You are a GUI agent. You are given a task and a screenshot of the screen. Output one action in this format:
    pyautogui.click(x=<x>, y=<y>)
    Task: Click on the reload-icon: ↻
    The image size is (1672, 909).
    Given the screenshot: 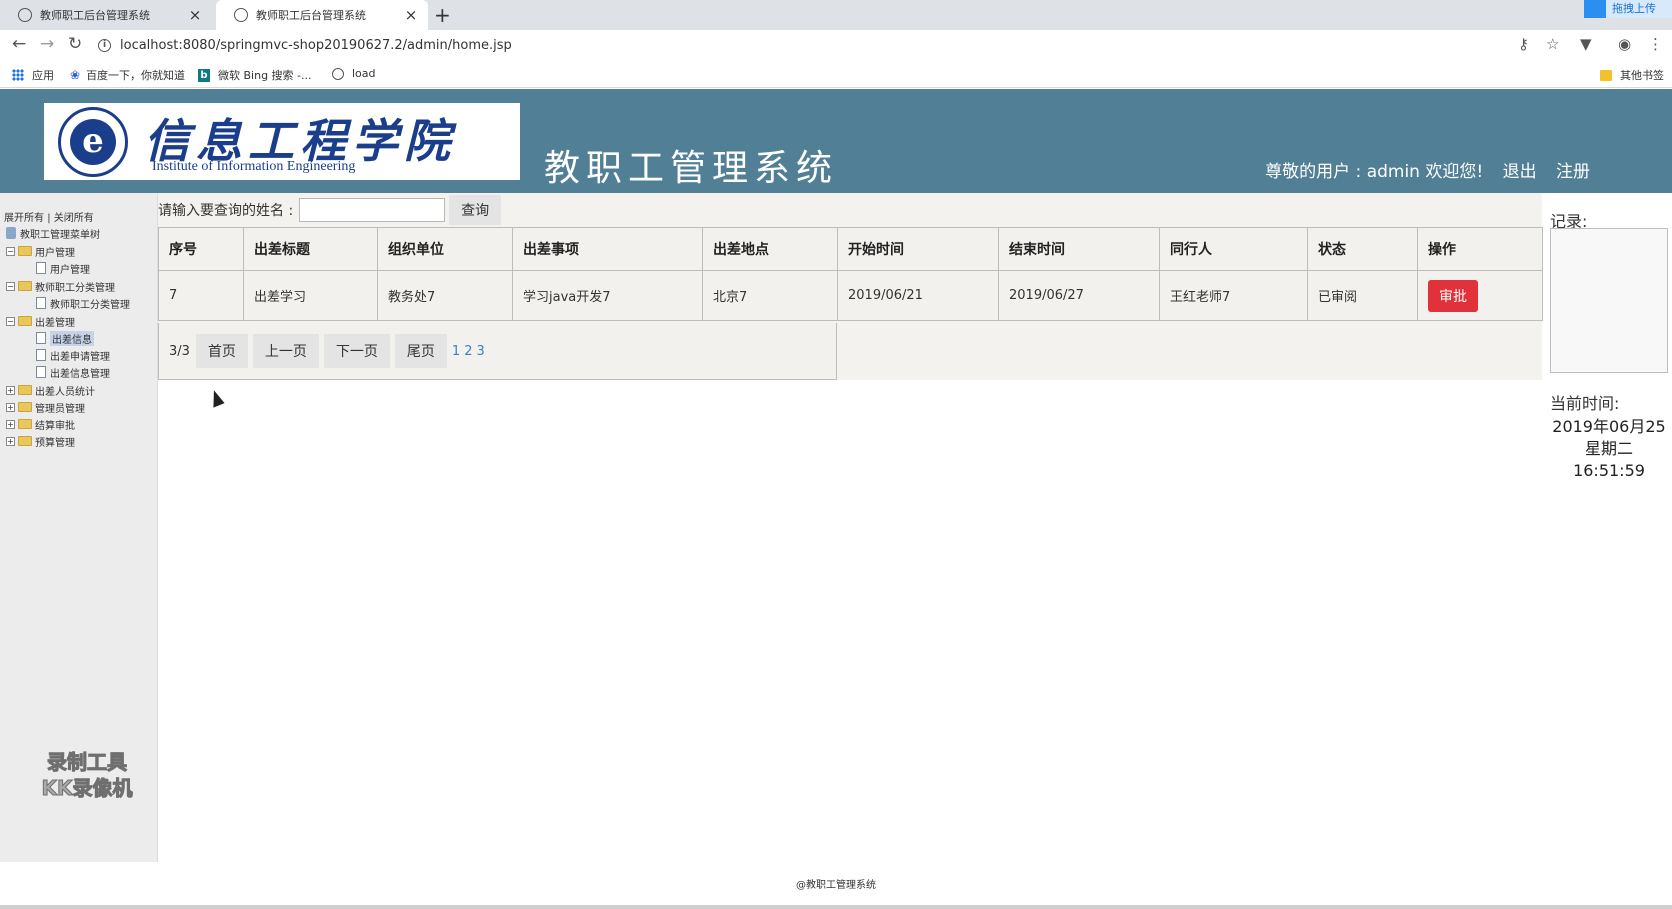 What is the action you would take?
    pyautogui.click(x=75, y=44)
    